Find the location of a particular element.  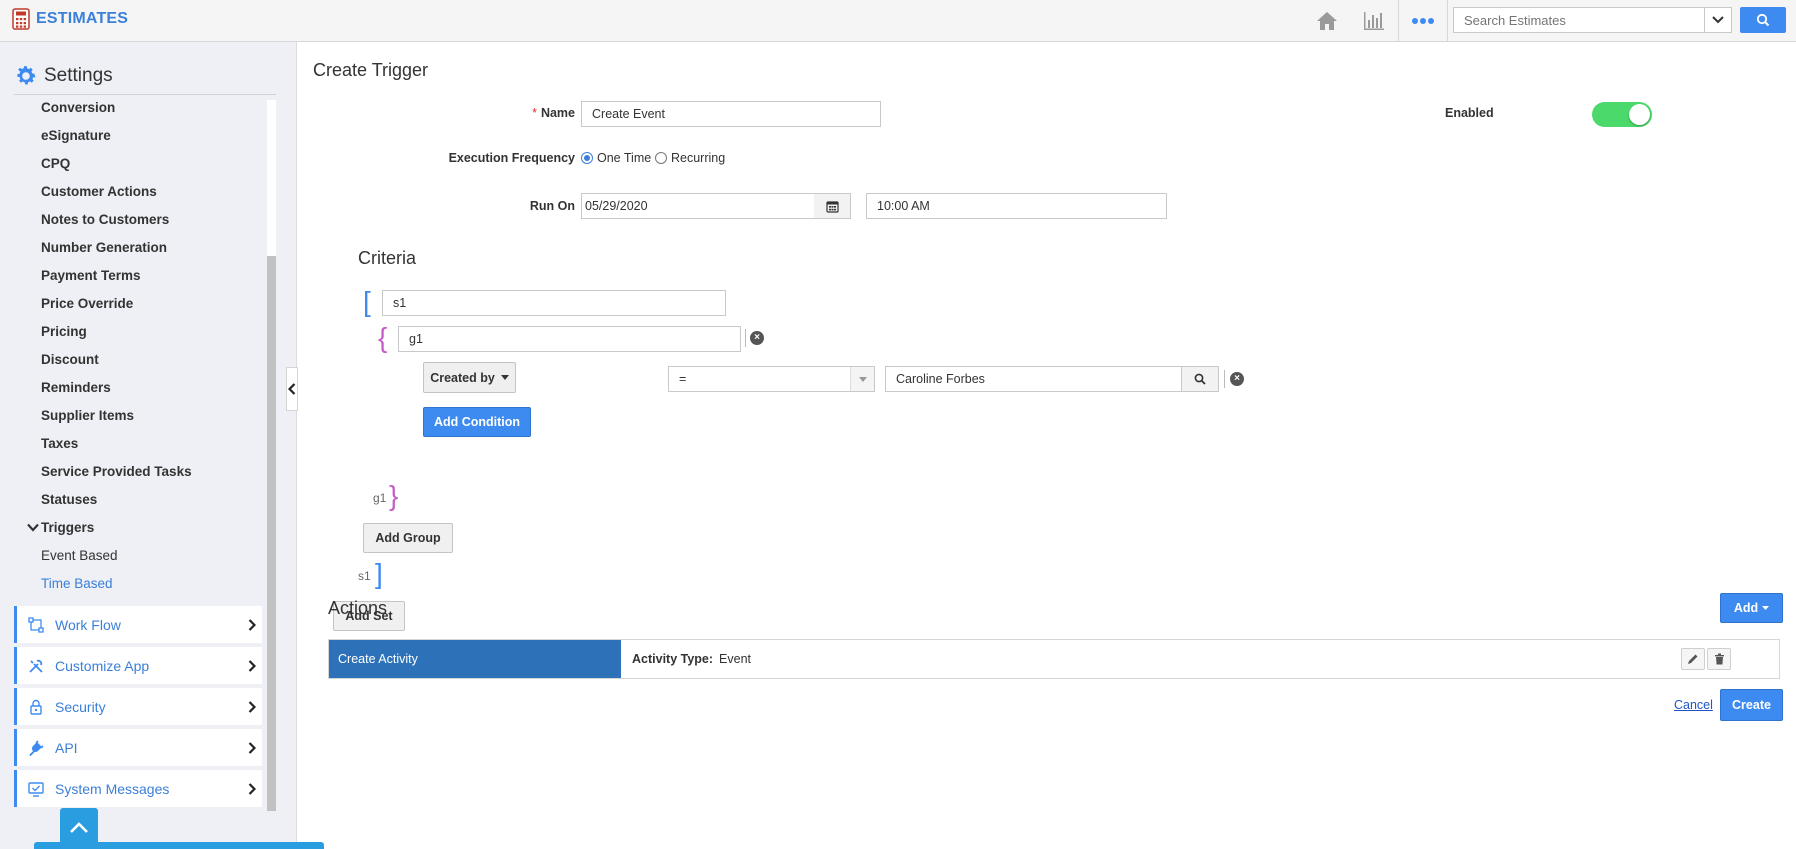

sidebar-panel-api: API is located at coordinates (138, 747).